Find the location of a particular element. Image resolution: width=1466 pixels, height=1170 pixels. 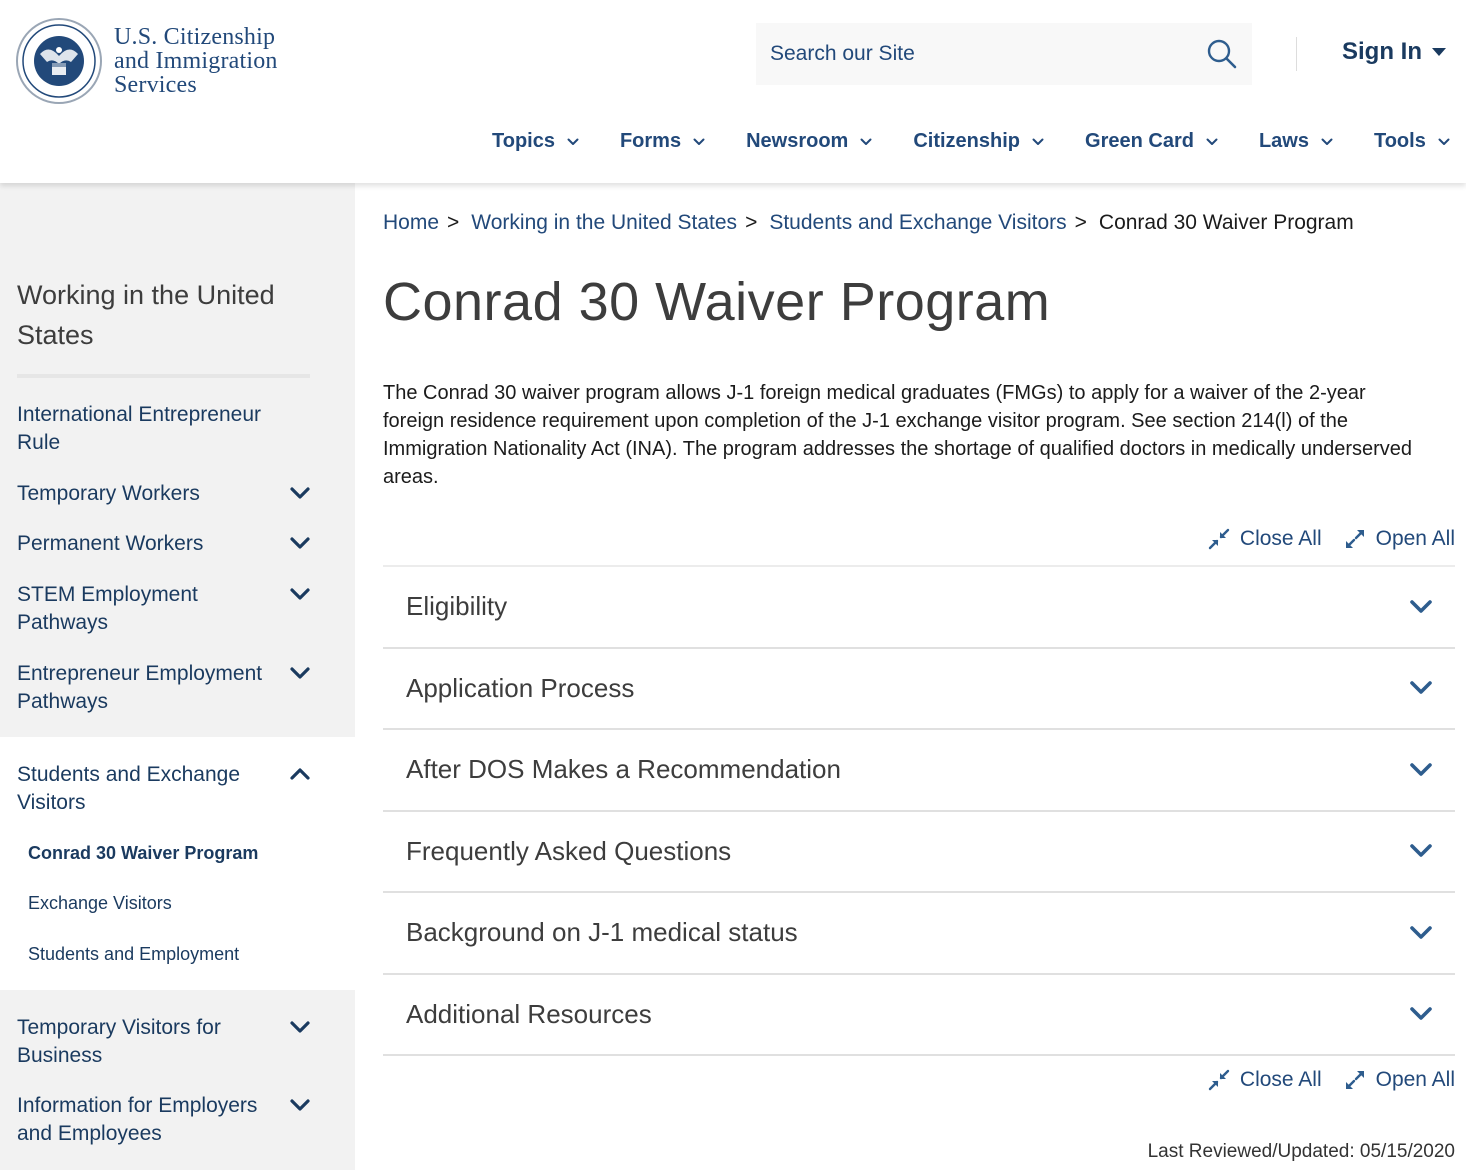

accordion-item-additional-resources: Additional Resources is located at coordinates (919, 1015).